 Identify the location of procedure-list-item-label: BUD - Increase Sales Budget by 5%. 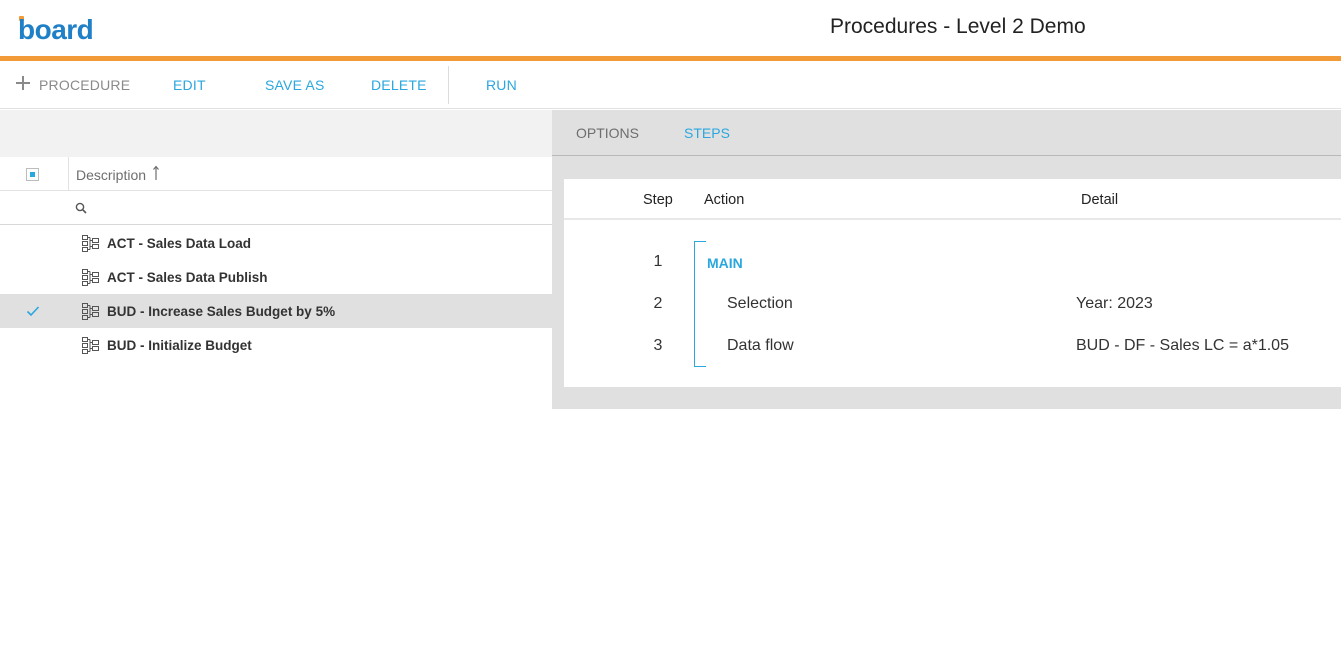
(221, 311).